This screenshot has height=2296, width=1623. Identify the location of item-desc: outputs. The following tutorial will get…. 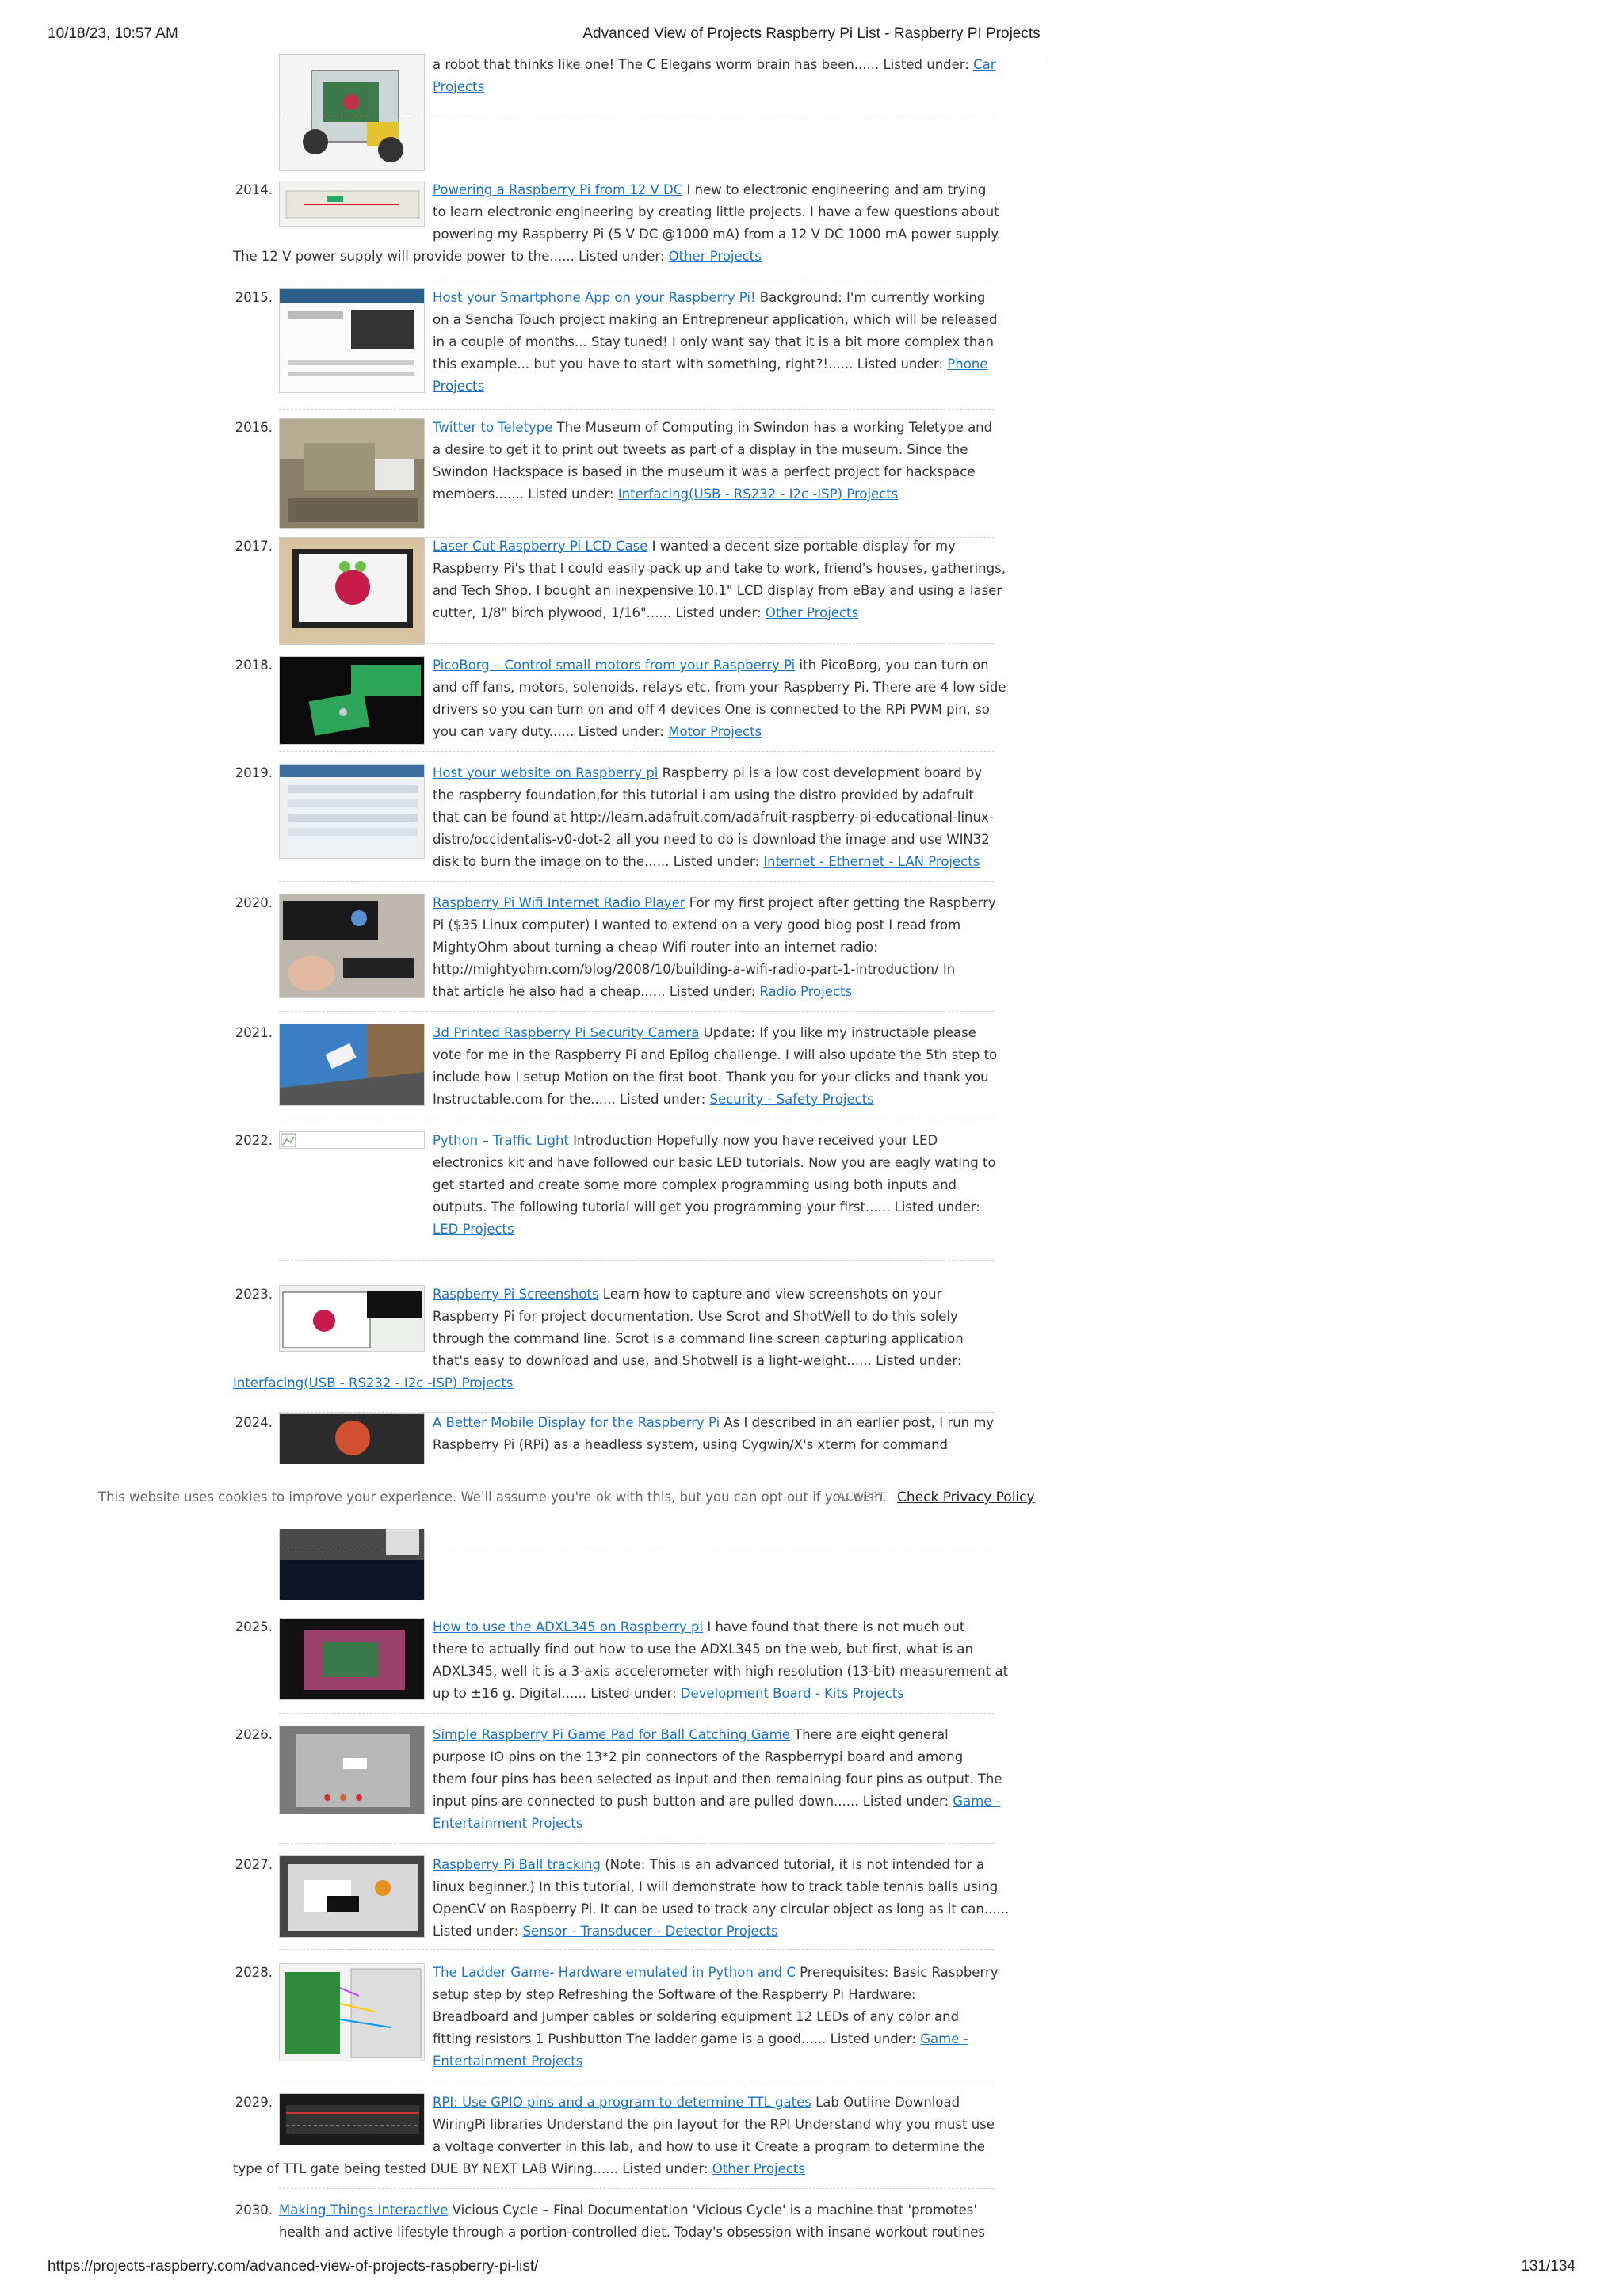
(706, 1207).